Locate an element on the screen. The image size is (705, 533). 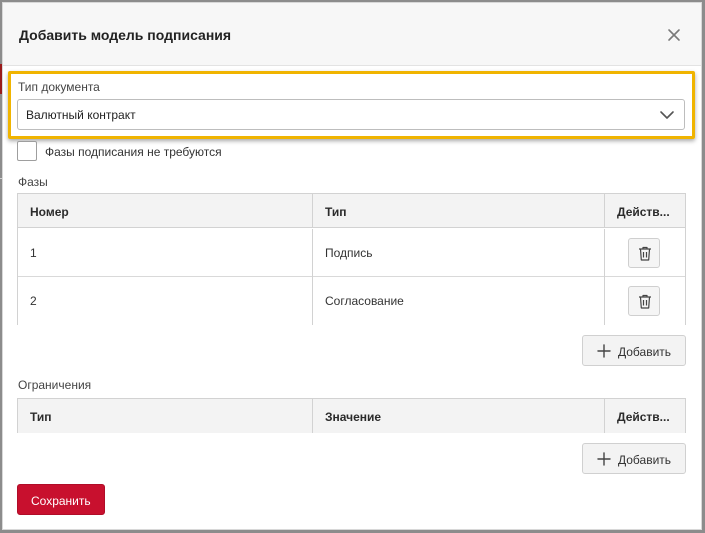
close-icon is located at coordinates (674, 35).